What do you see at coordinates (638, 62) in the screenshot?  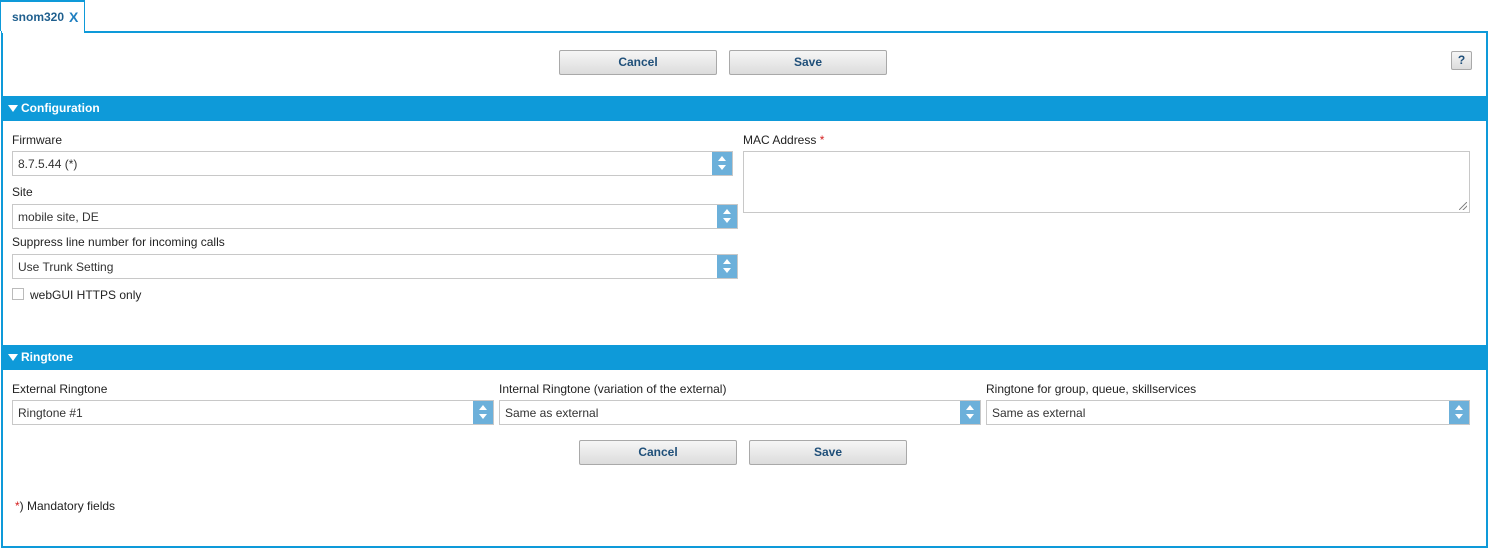 I see `cancel-button: Cancel` at bounding box center [638, 62].